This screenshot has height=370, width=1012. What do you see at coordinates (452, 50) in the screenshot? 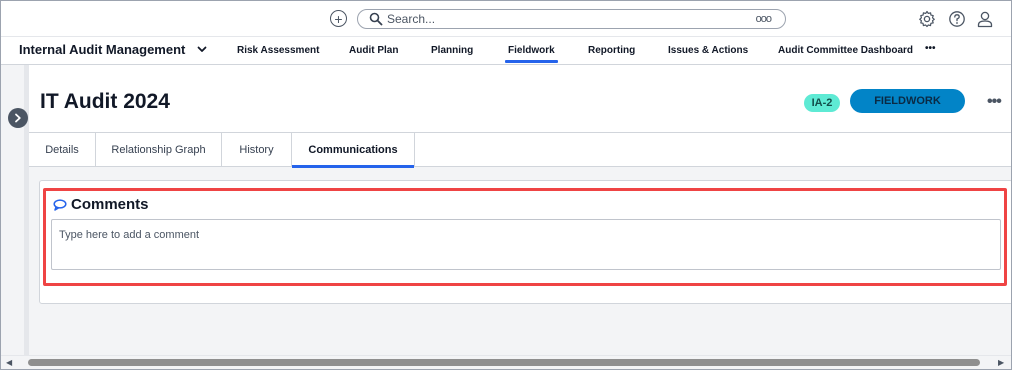
I see `nav-item-planning: Planning` at bounding box center [452, 50].